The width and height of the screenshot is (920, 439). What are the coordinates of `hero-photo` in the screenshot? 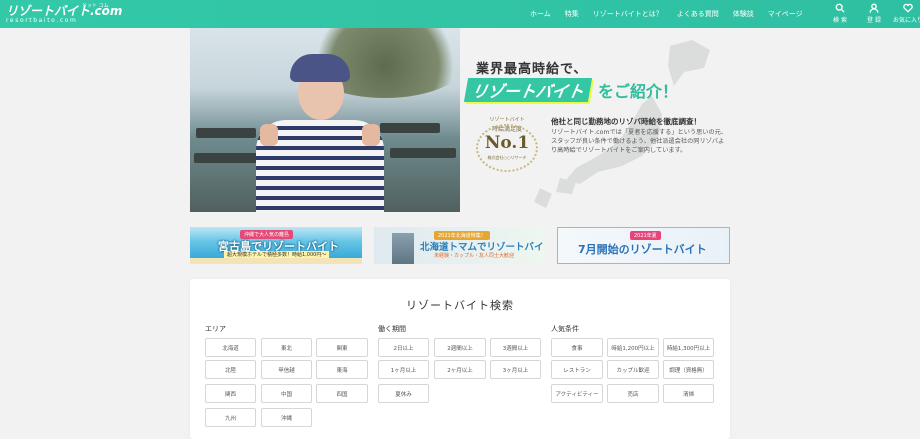 It's located at (330, 120).